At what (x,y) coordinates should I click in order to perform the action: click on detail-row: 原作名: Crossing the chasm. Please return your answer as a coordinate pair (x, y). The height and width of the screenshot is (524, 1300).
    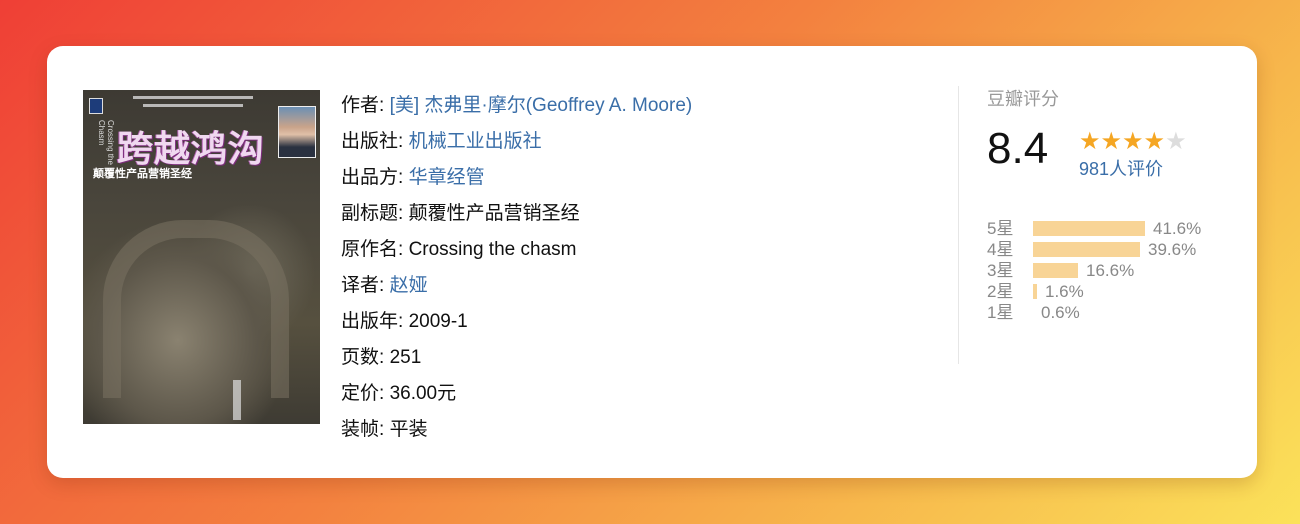
    Looking at the image, I should click on (641, 250).